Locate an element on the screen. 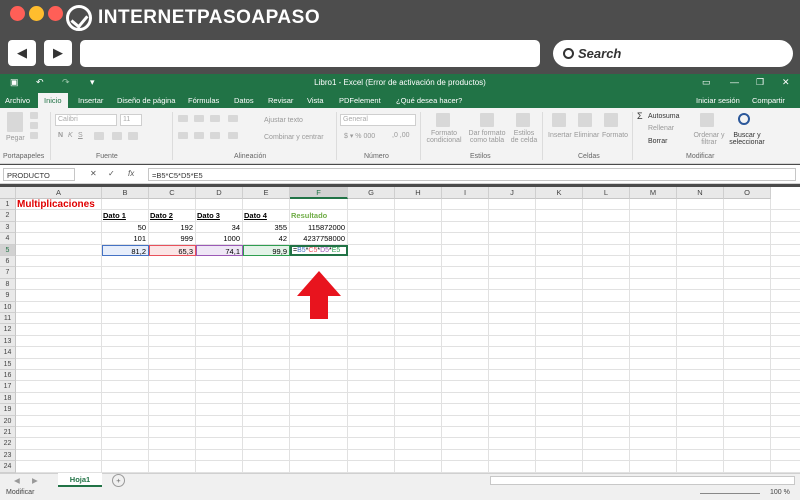  tab-formulas: Fórmulas is located at coordinates (203, 100).